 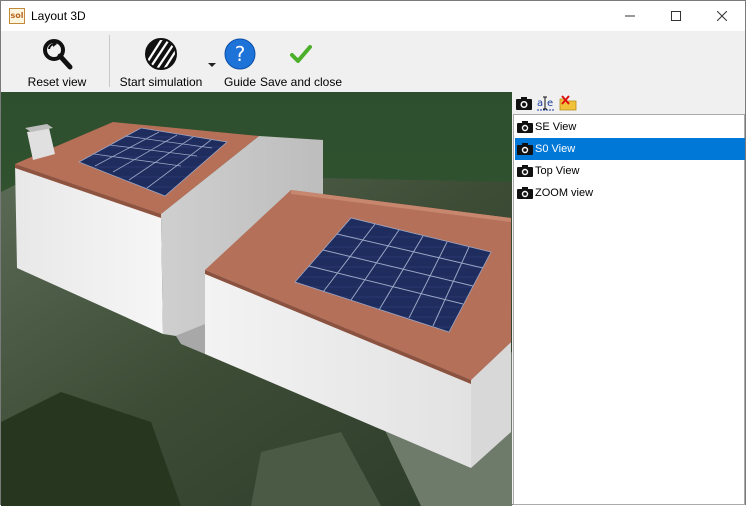 What do you see at coordinates (630, 149) in the screenshot?
I see `view-item-so: S0 View` at bounding box center [630, 149].